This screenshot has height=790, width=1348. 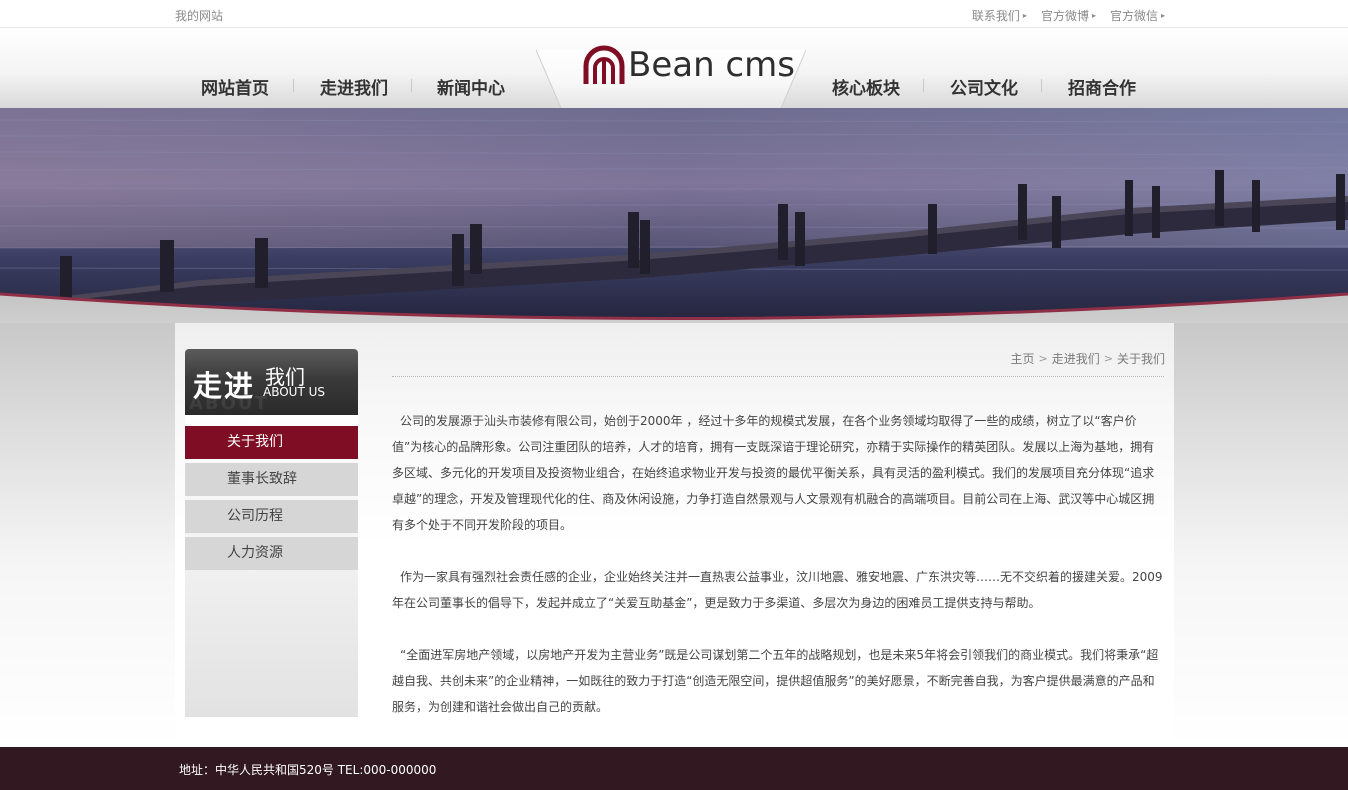 I want to click on contact-us-link: 联系我们 ▸, so click(x=999, y=15).